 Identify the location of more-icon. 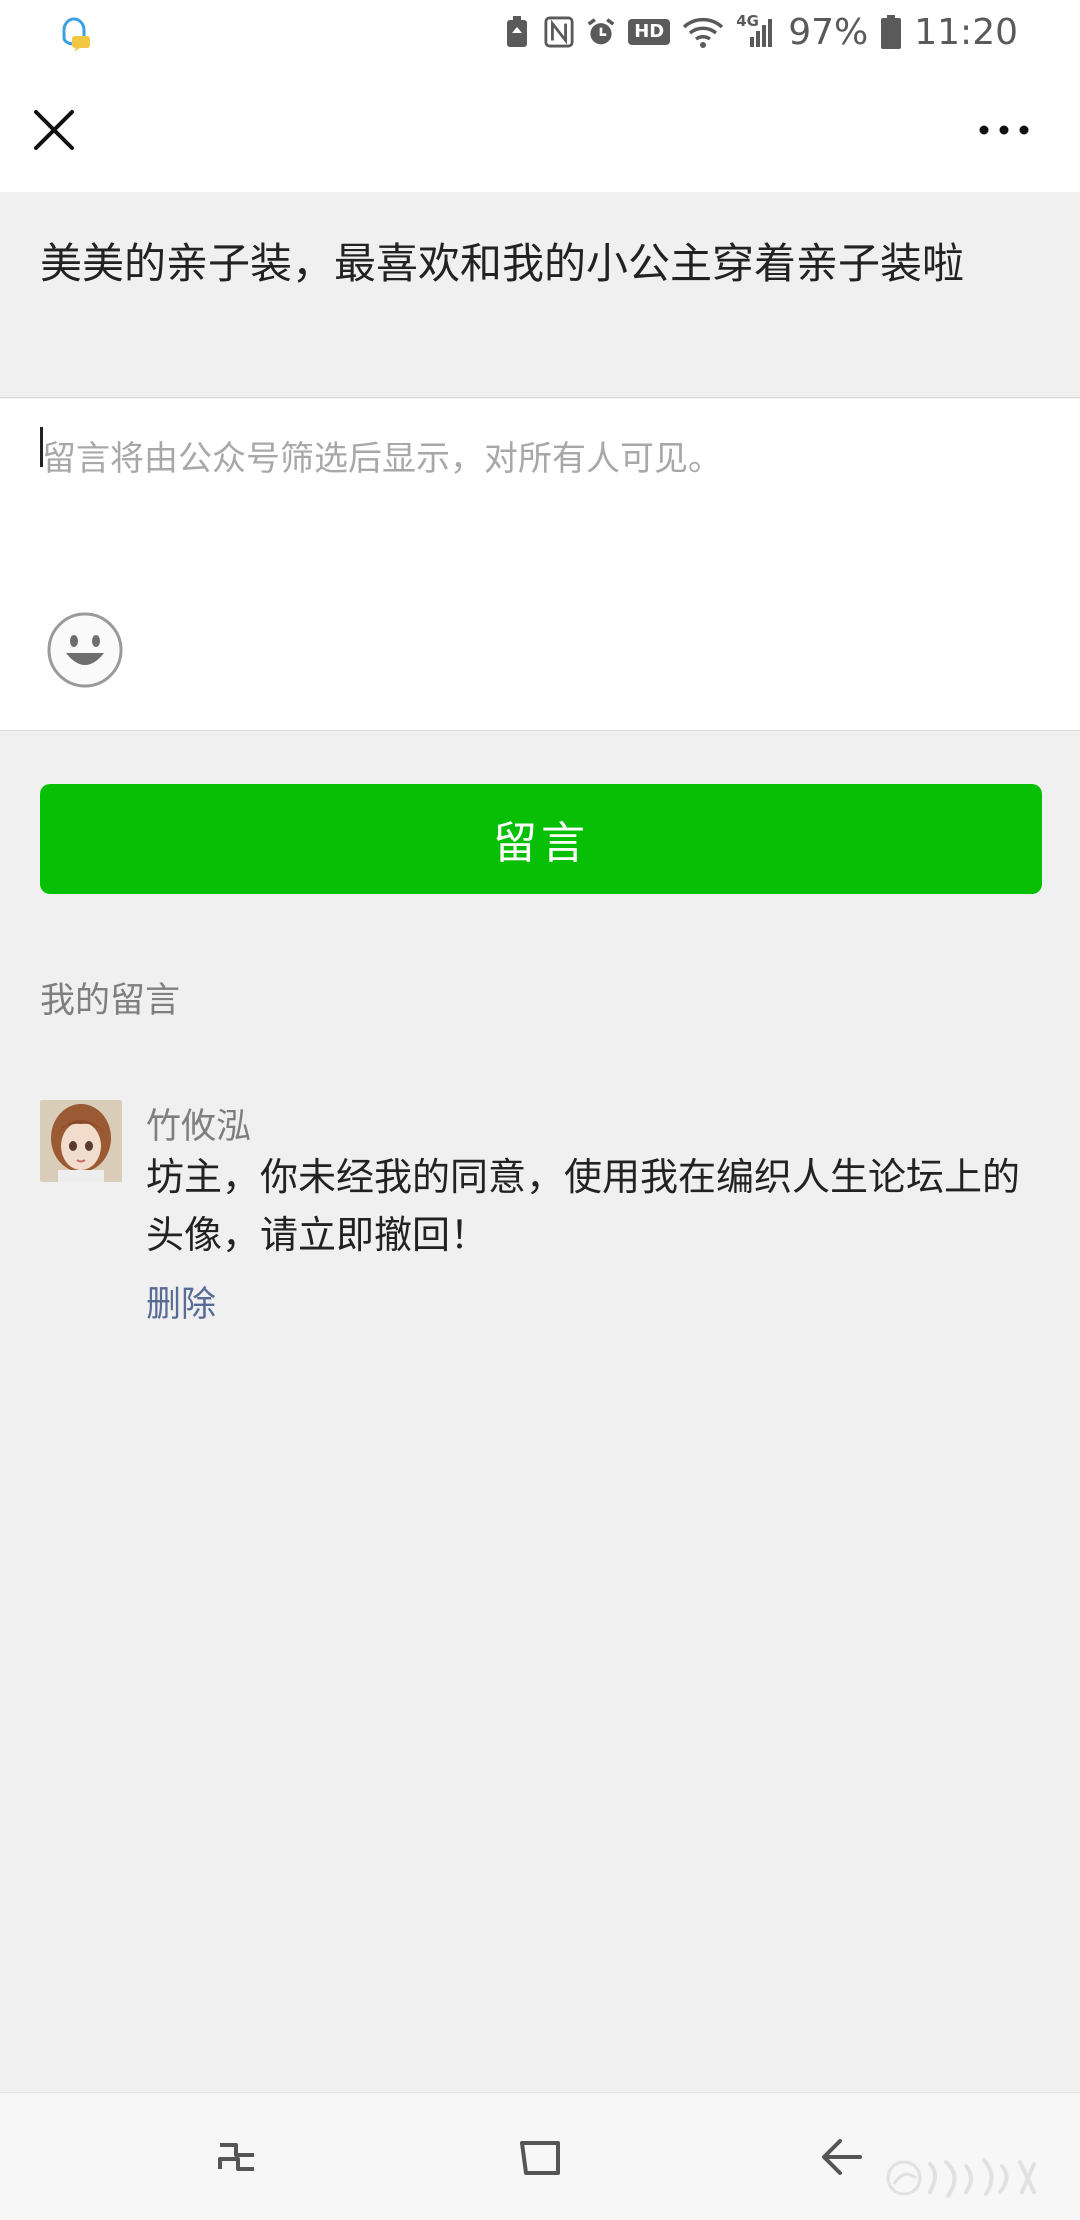
(1004, 130).